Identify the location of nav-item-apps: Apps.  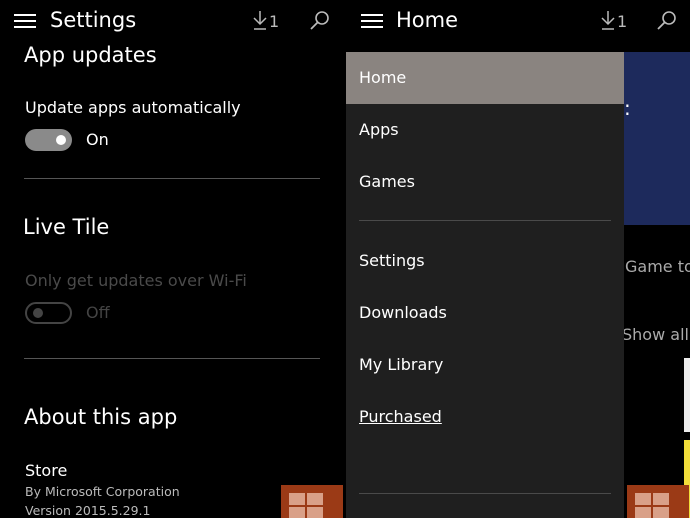
(485, 130).